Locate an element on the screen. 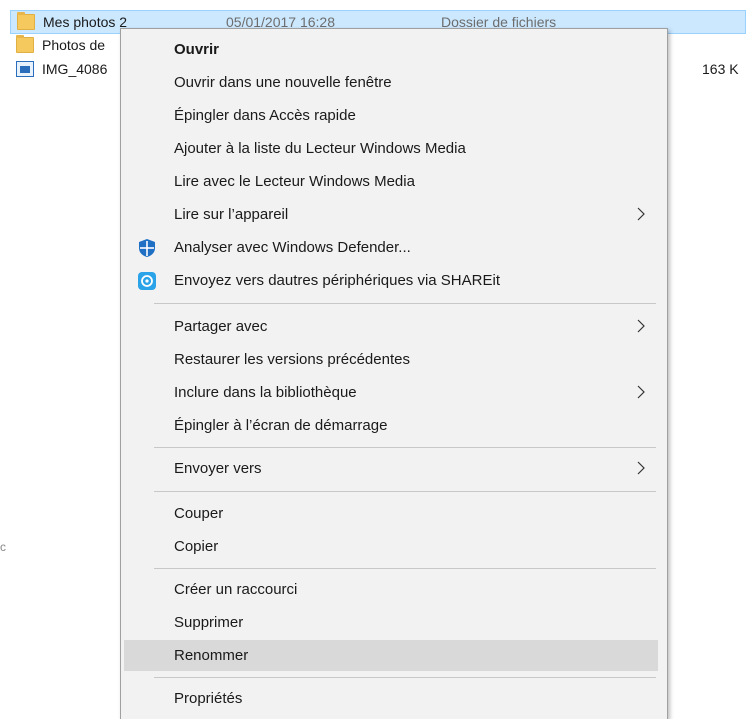 The height and width of the screenshot is (719, 746). menu-item-play-with-wmp: Lire avec le Lecteur Windows Media is located at coordinates (391, 181).